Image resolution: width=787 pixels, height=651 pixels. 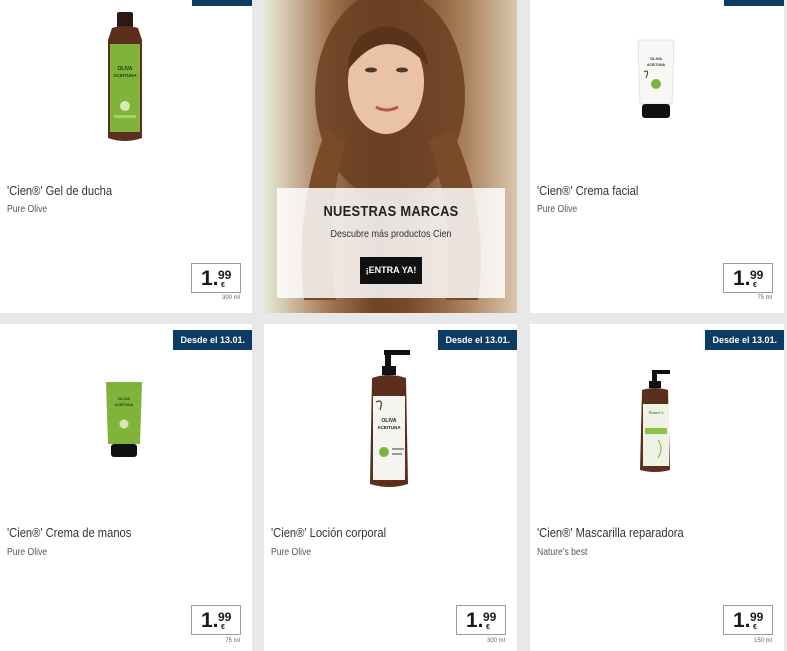 What do you see at coordinates (391, 211) in the screenshot?
I see `promo-title: NUESTRAS MARCAS` at bounding box center [391, 211].